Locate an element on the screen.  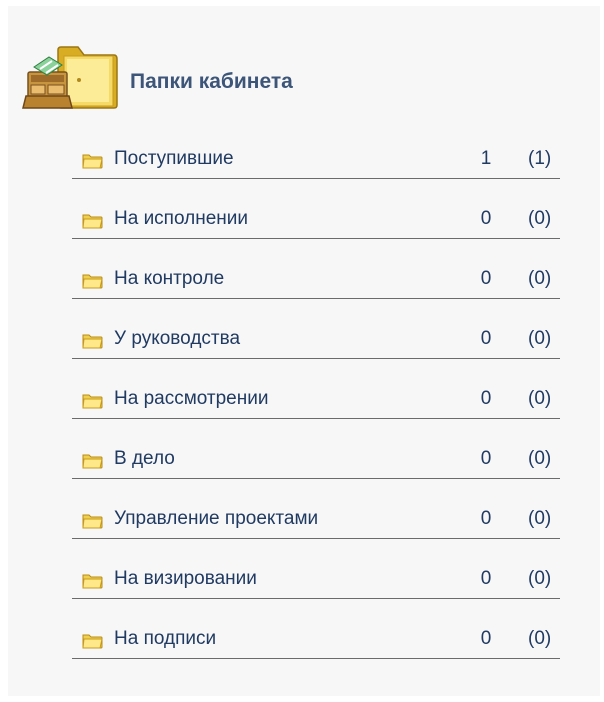
folder-link-management: У руководства 0 (0) is located at coordinates (316, 339).